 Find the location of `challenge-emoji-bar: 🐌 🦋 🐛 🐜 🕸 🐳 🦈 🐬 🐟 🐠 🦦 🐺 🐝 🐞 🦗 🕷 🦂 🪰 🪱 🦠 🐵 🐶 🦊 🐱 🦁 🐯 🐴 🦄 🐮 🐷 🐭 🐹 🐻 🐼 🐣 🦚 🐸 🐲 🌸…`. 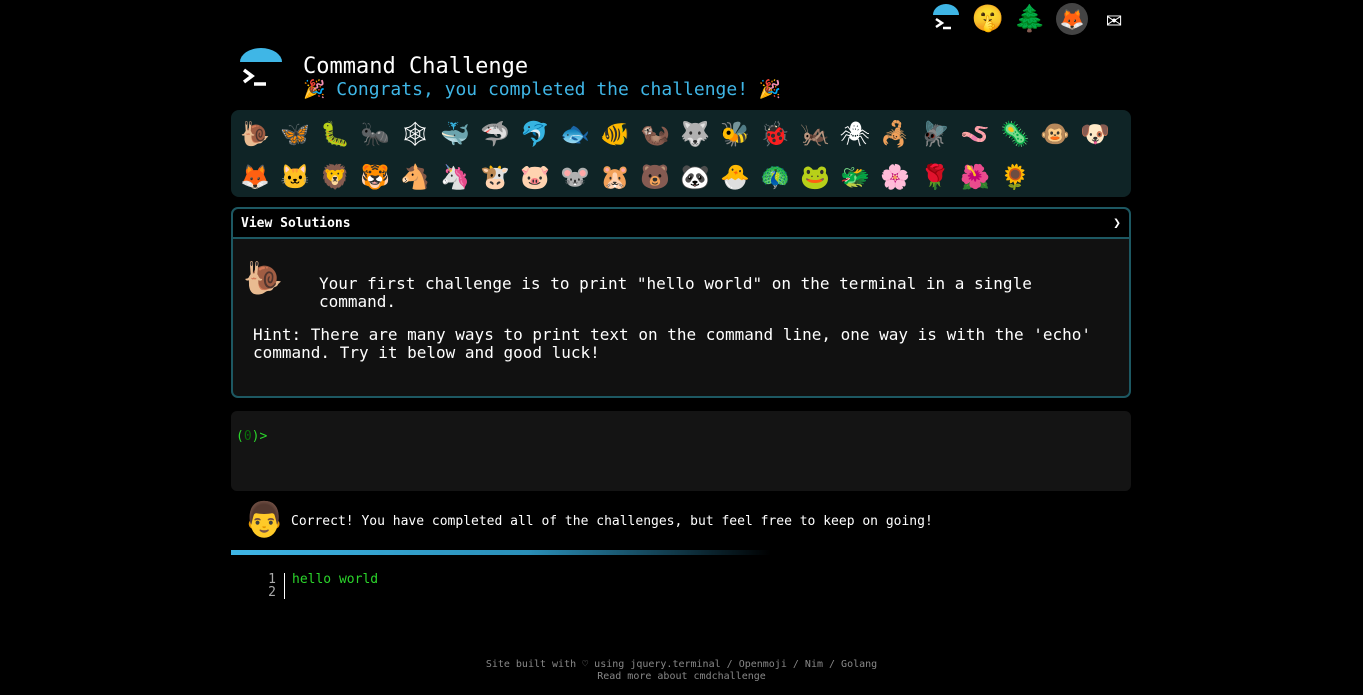

challenge-emoji-bar: 🐌 🦋 🐛 🐜 🕸 🐳 🦈 🐬 🐟 🐠 🦦 🐺 🐝 🐞 🦗 🕷 🦂 🪰 🪱 🦠 🐵 🐶 🦊 🐱 🦁 🐯 🐴 🦄 🐮 🐷 🐭 🐹 🐻 🐼 🐣 🦚 🐸 🐲 🌸… is located at coordinates (681, 153).